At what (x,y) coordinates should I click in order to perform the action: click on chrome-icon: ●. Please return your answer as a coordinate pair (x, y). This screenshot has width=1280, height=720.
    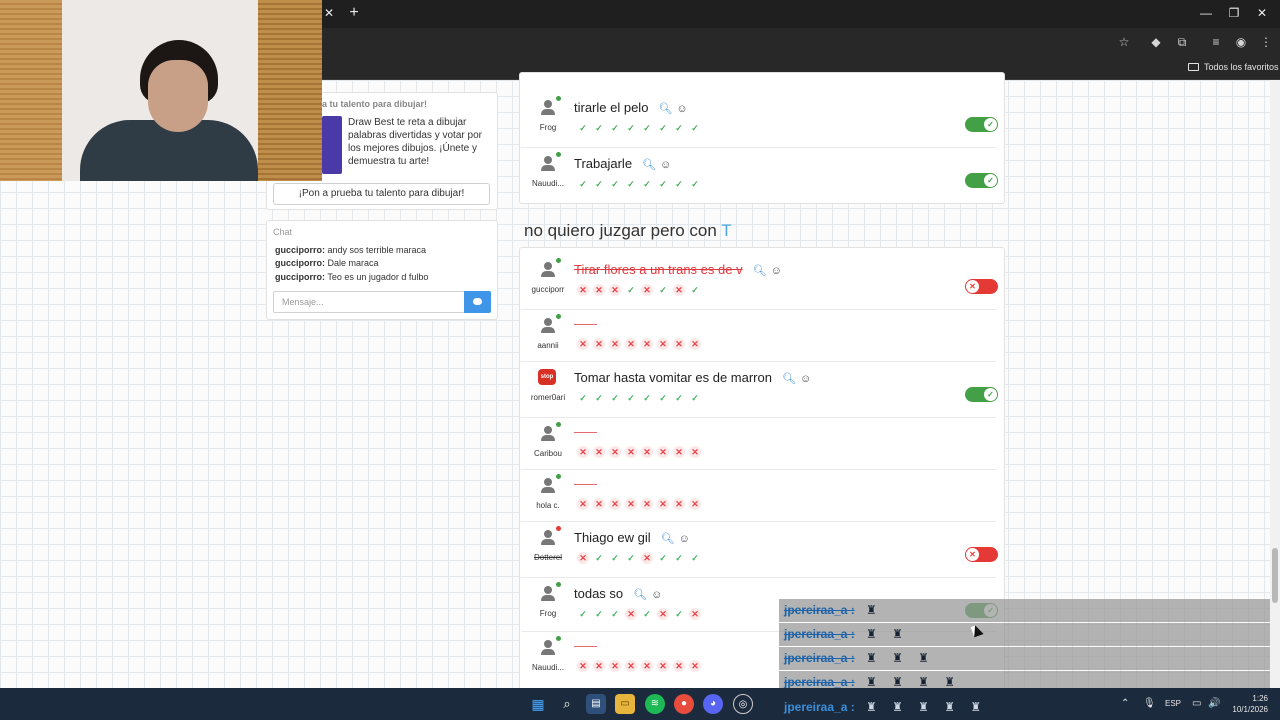
    Looking at the image, I should click on (684, 704).